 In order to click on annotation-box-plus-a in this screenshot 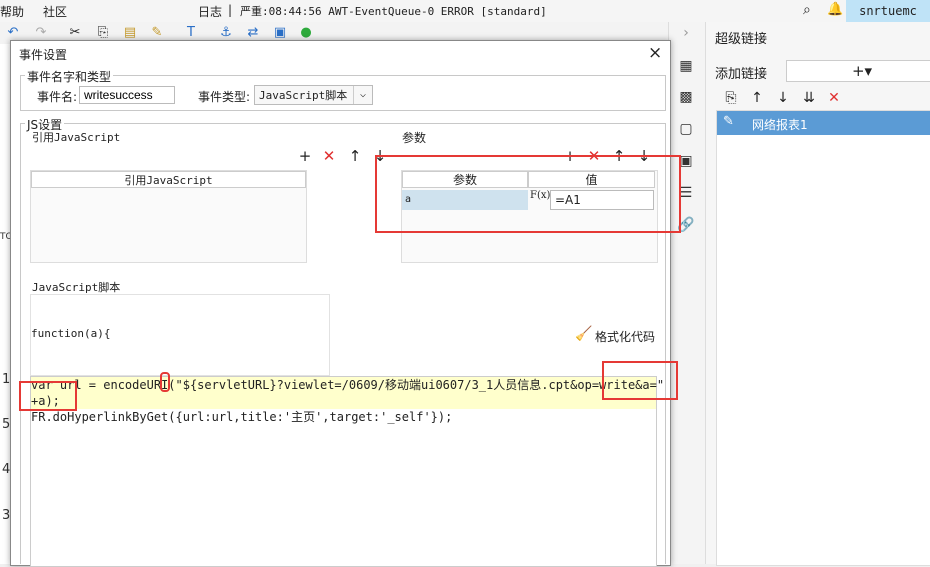, I will do `click(48, 396)`.